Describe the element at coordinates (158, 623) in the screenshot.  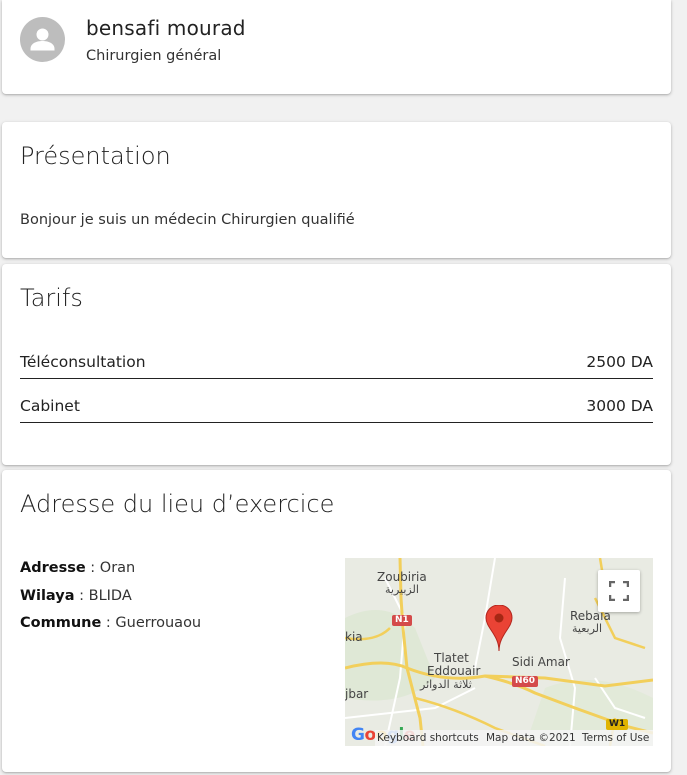
I see `commune-value: Guerrouaou` at that location.